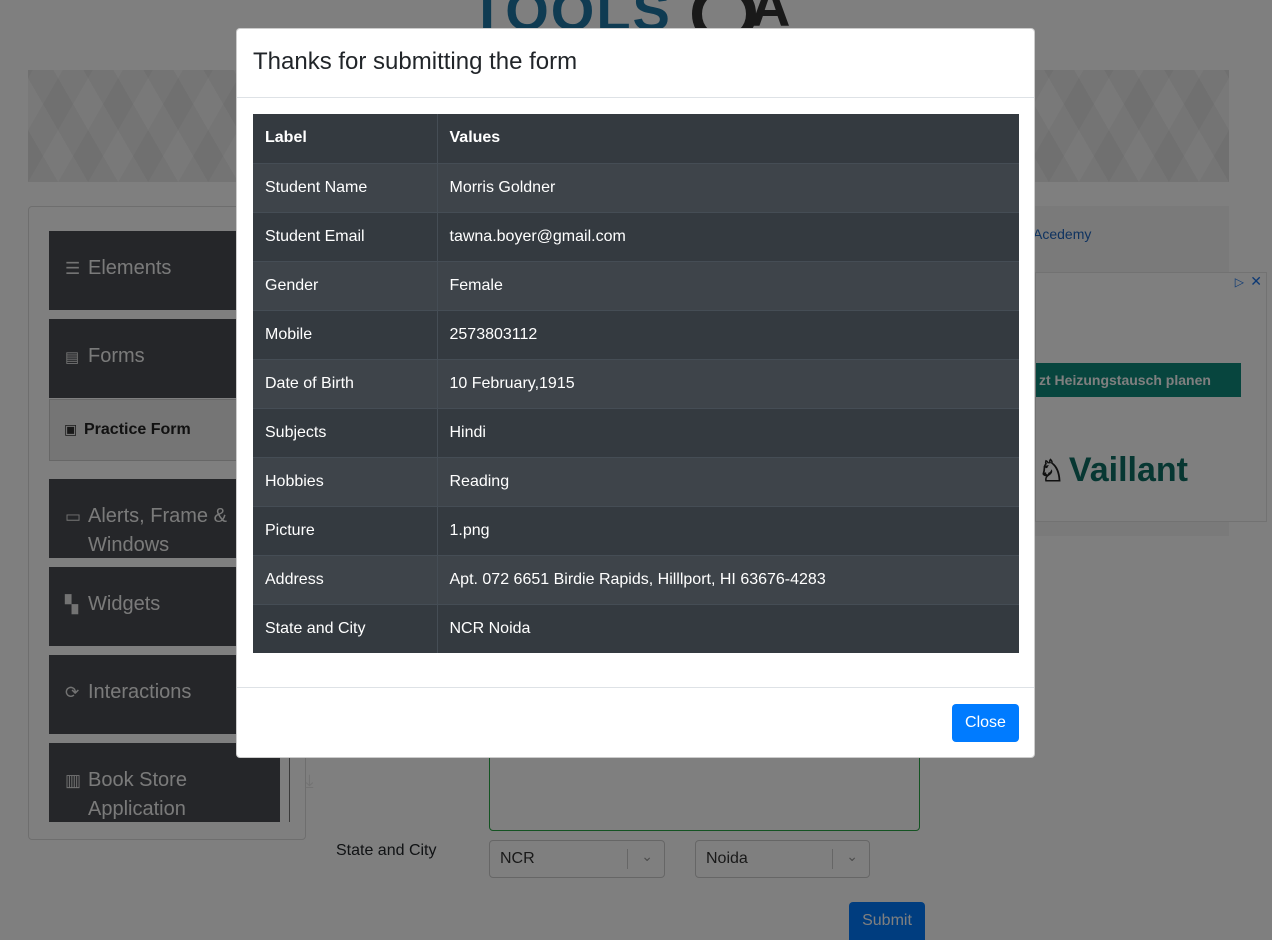  What do you see at coordinates (345, 579) in the screenshot?
I see `row-label: Address` at bounding box center [345, 579].